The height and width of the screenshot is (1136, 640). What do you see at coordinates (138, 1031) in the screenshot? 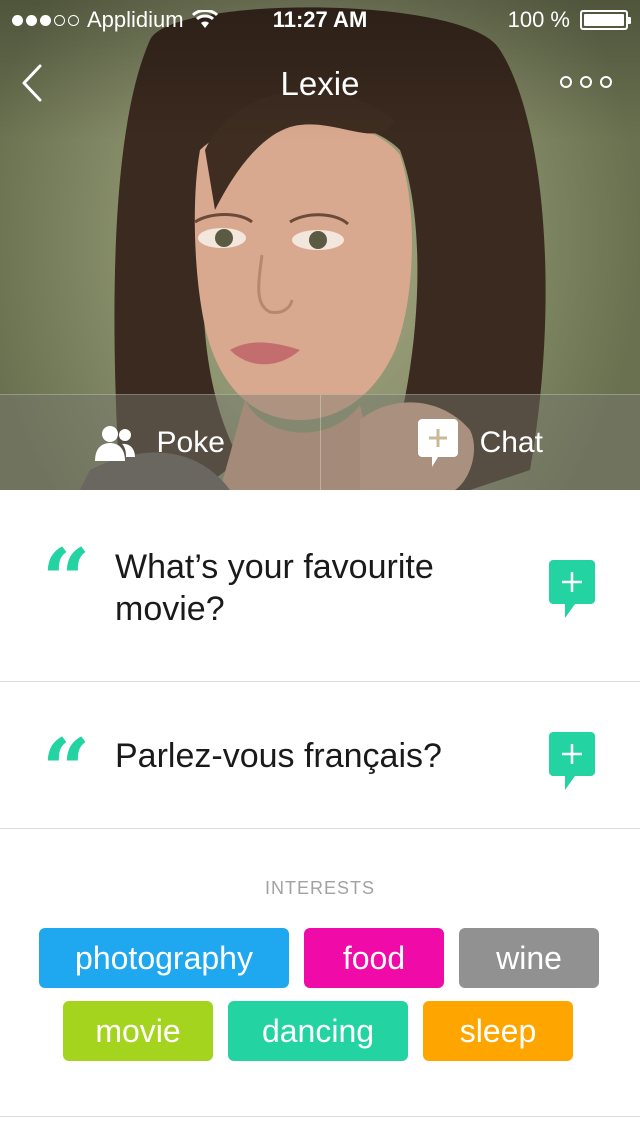
I see `interest-tag-movie: movie` at bounding box center [138, 1031].